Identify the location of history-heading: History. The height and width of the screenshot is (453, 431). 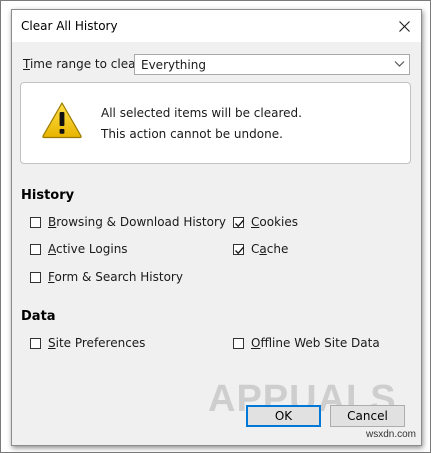
(48, 195).